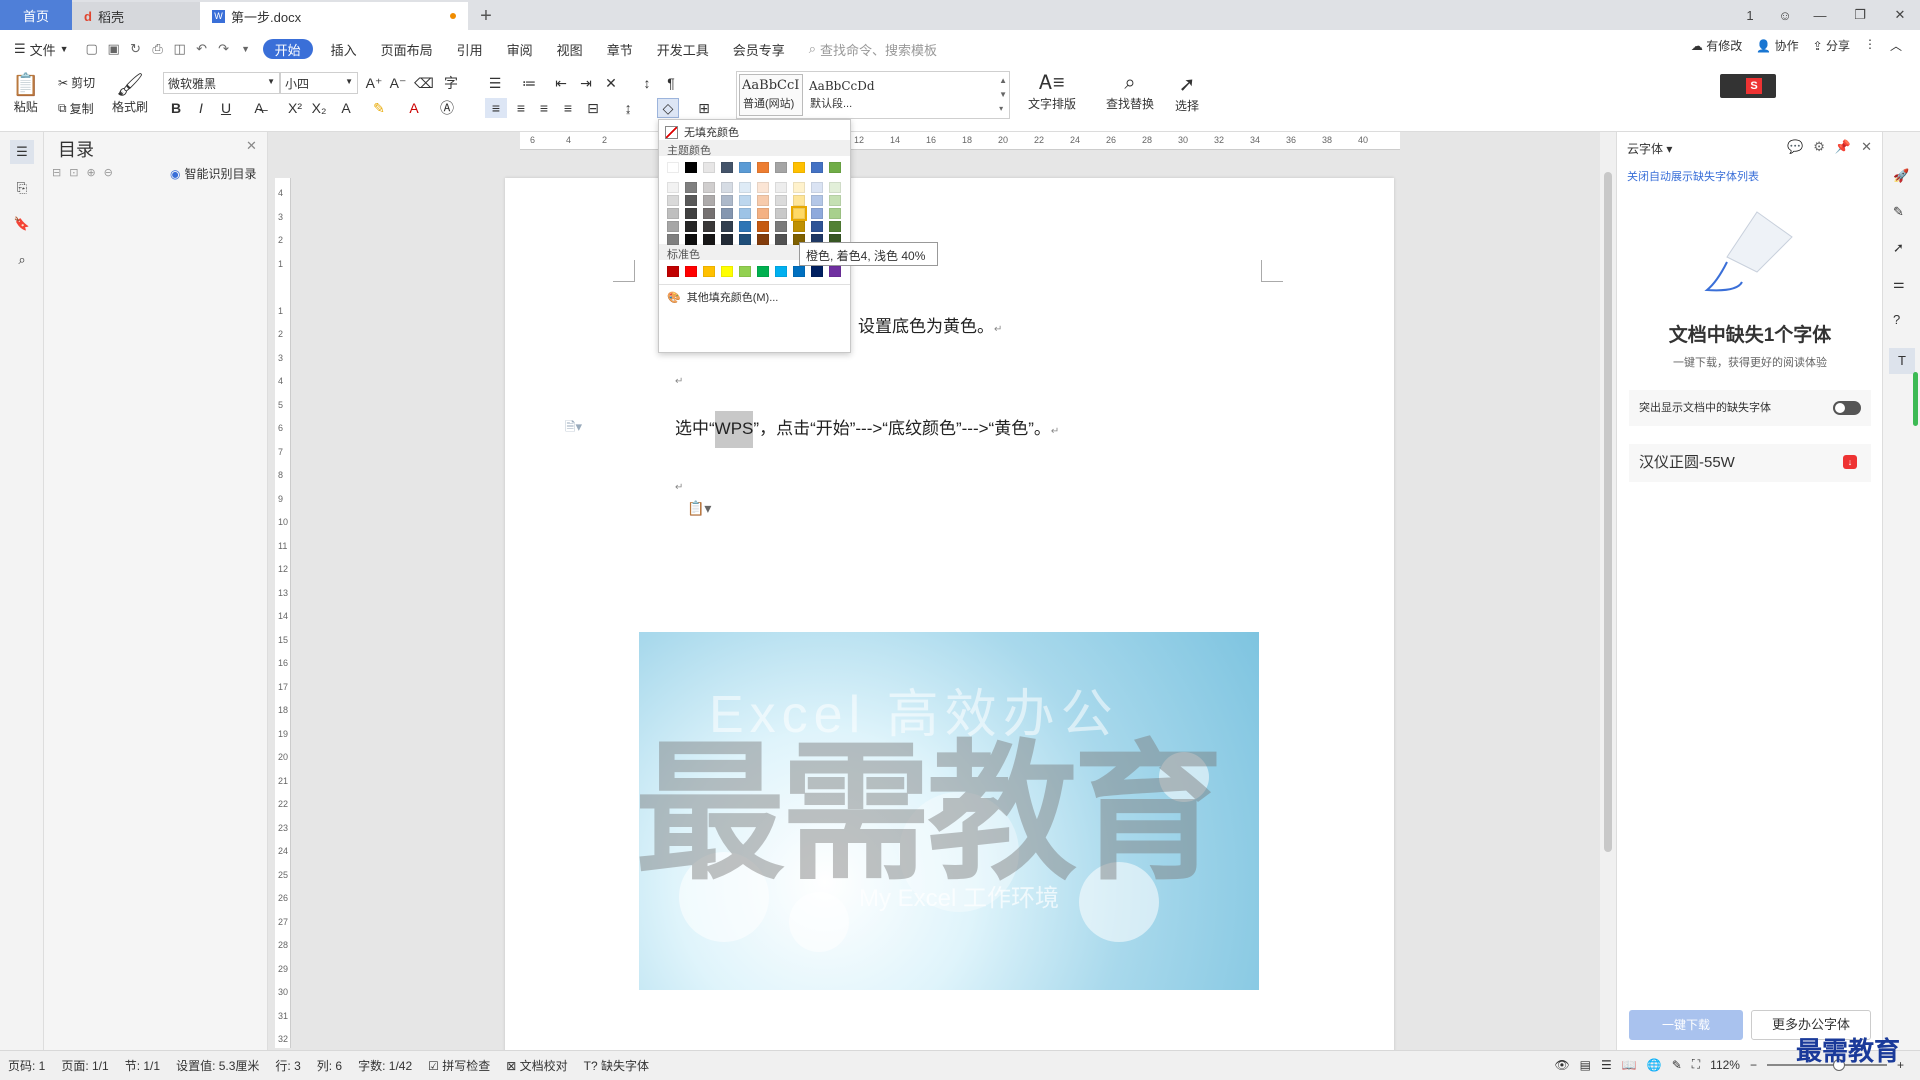 Image resolution: width=1920 pixels, height=1080 pixels. Describe the element at coordinates (536, 1065) in the screenshot. I see `proofread-button: ⊠ 文档校对` at that location.